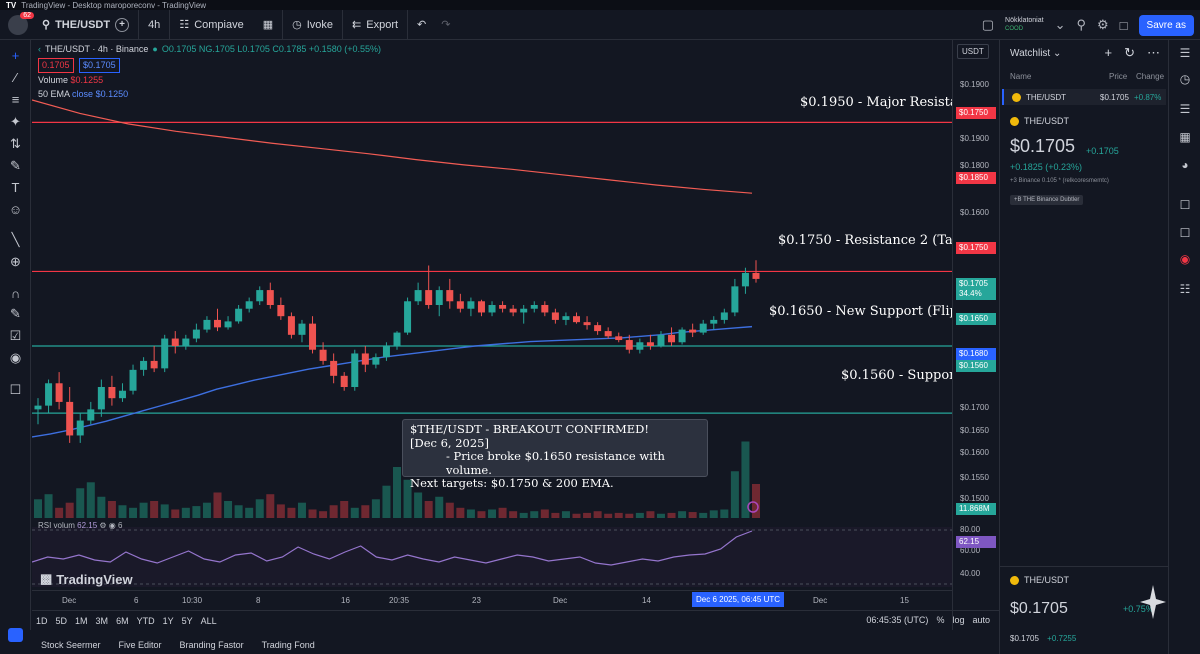 Image resolution: width=1200 pixels, height=654 pixels. What do you see at coordinates (1185, 289) in the screenshot?
I see `help-icon: ☷` at bounding box center [1185, 289].